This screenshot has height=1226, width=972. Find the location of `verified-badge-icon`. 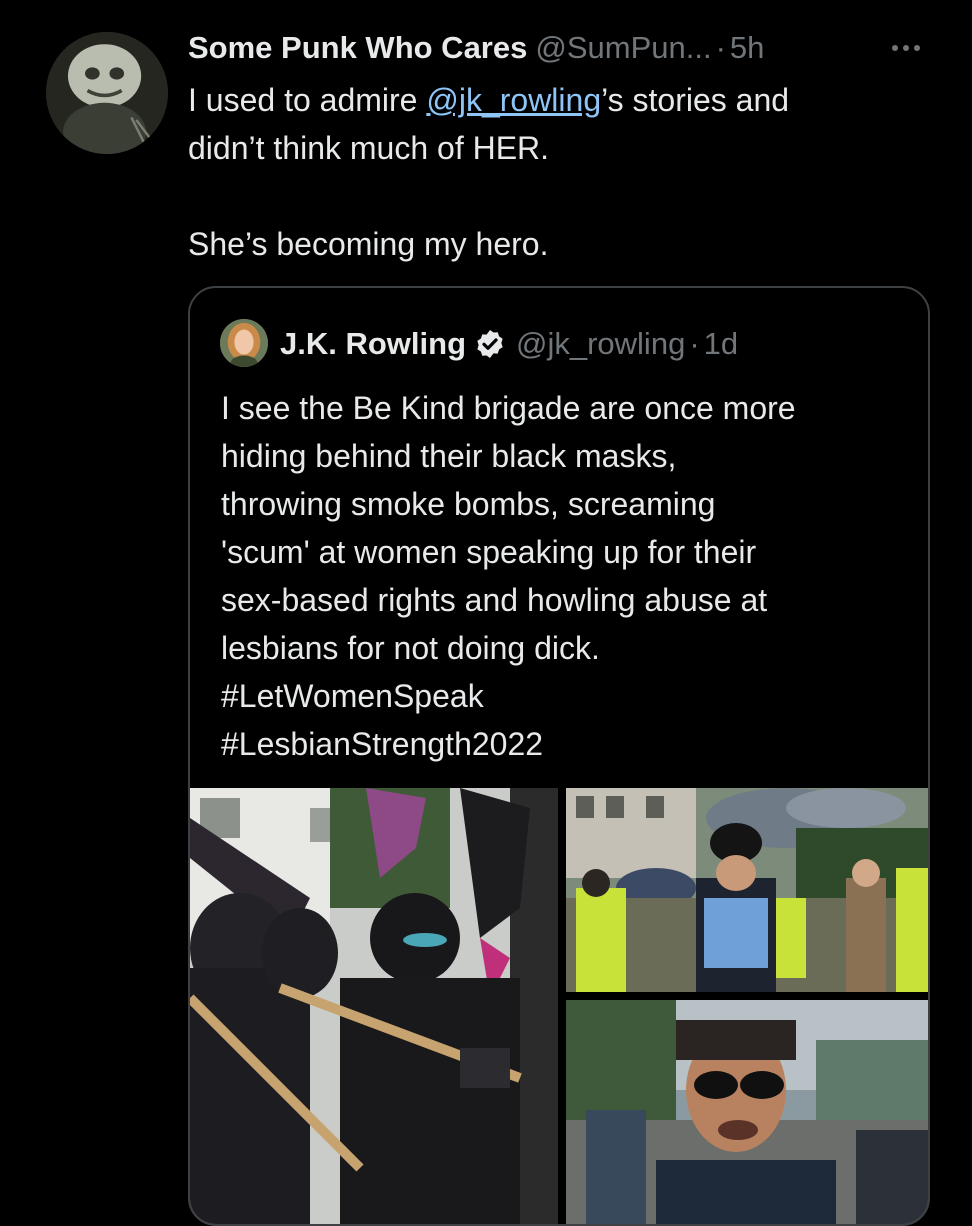

verified-badge-icon is located at coordinates (490, 344).